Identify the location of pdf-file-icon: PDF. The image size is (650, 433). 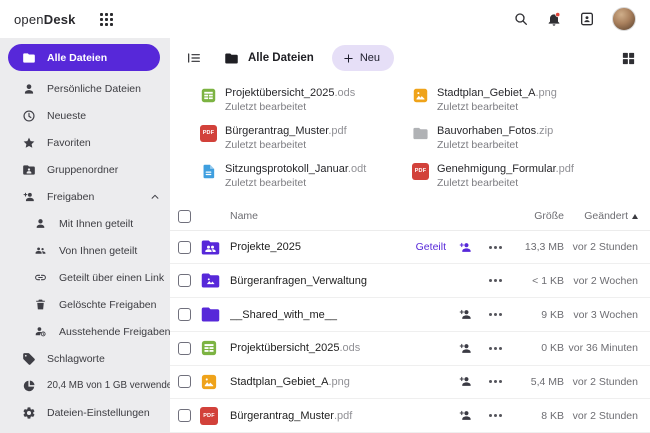
(215, 415).